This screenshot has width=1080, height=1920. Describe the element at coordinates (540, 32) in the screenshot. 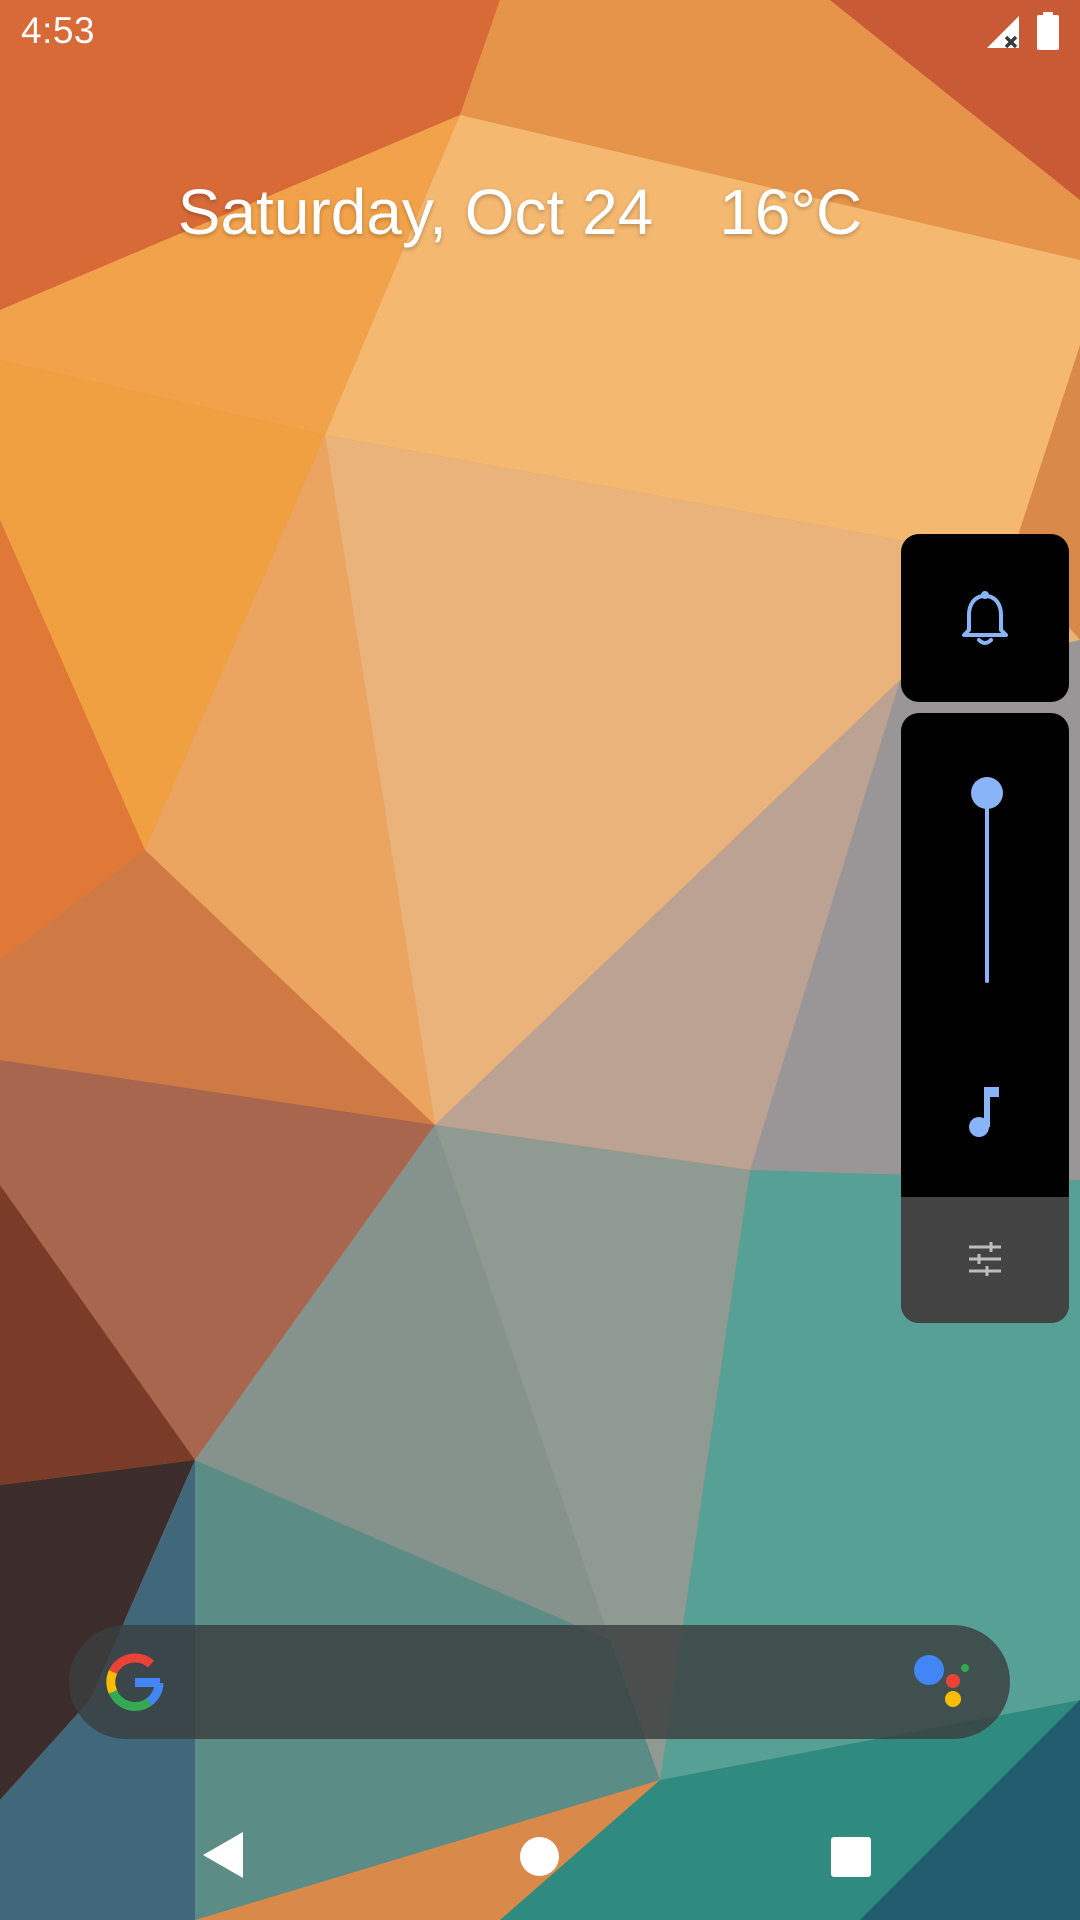

I see `status-bar: 4:53` at that location.